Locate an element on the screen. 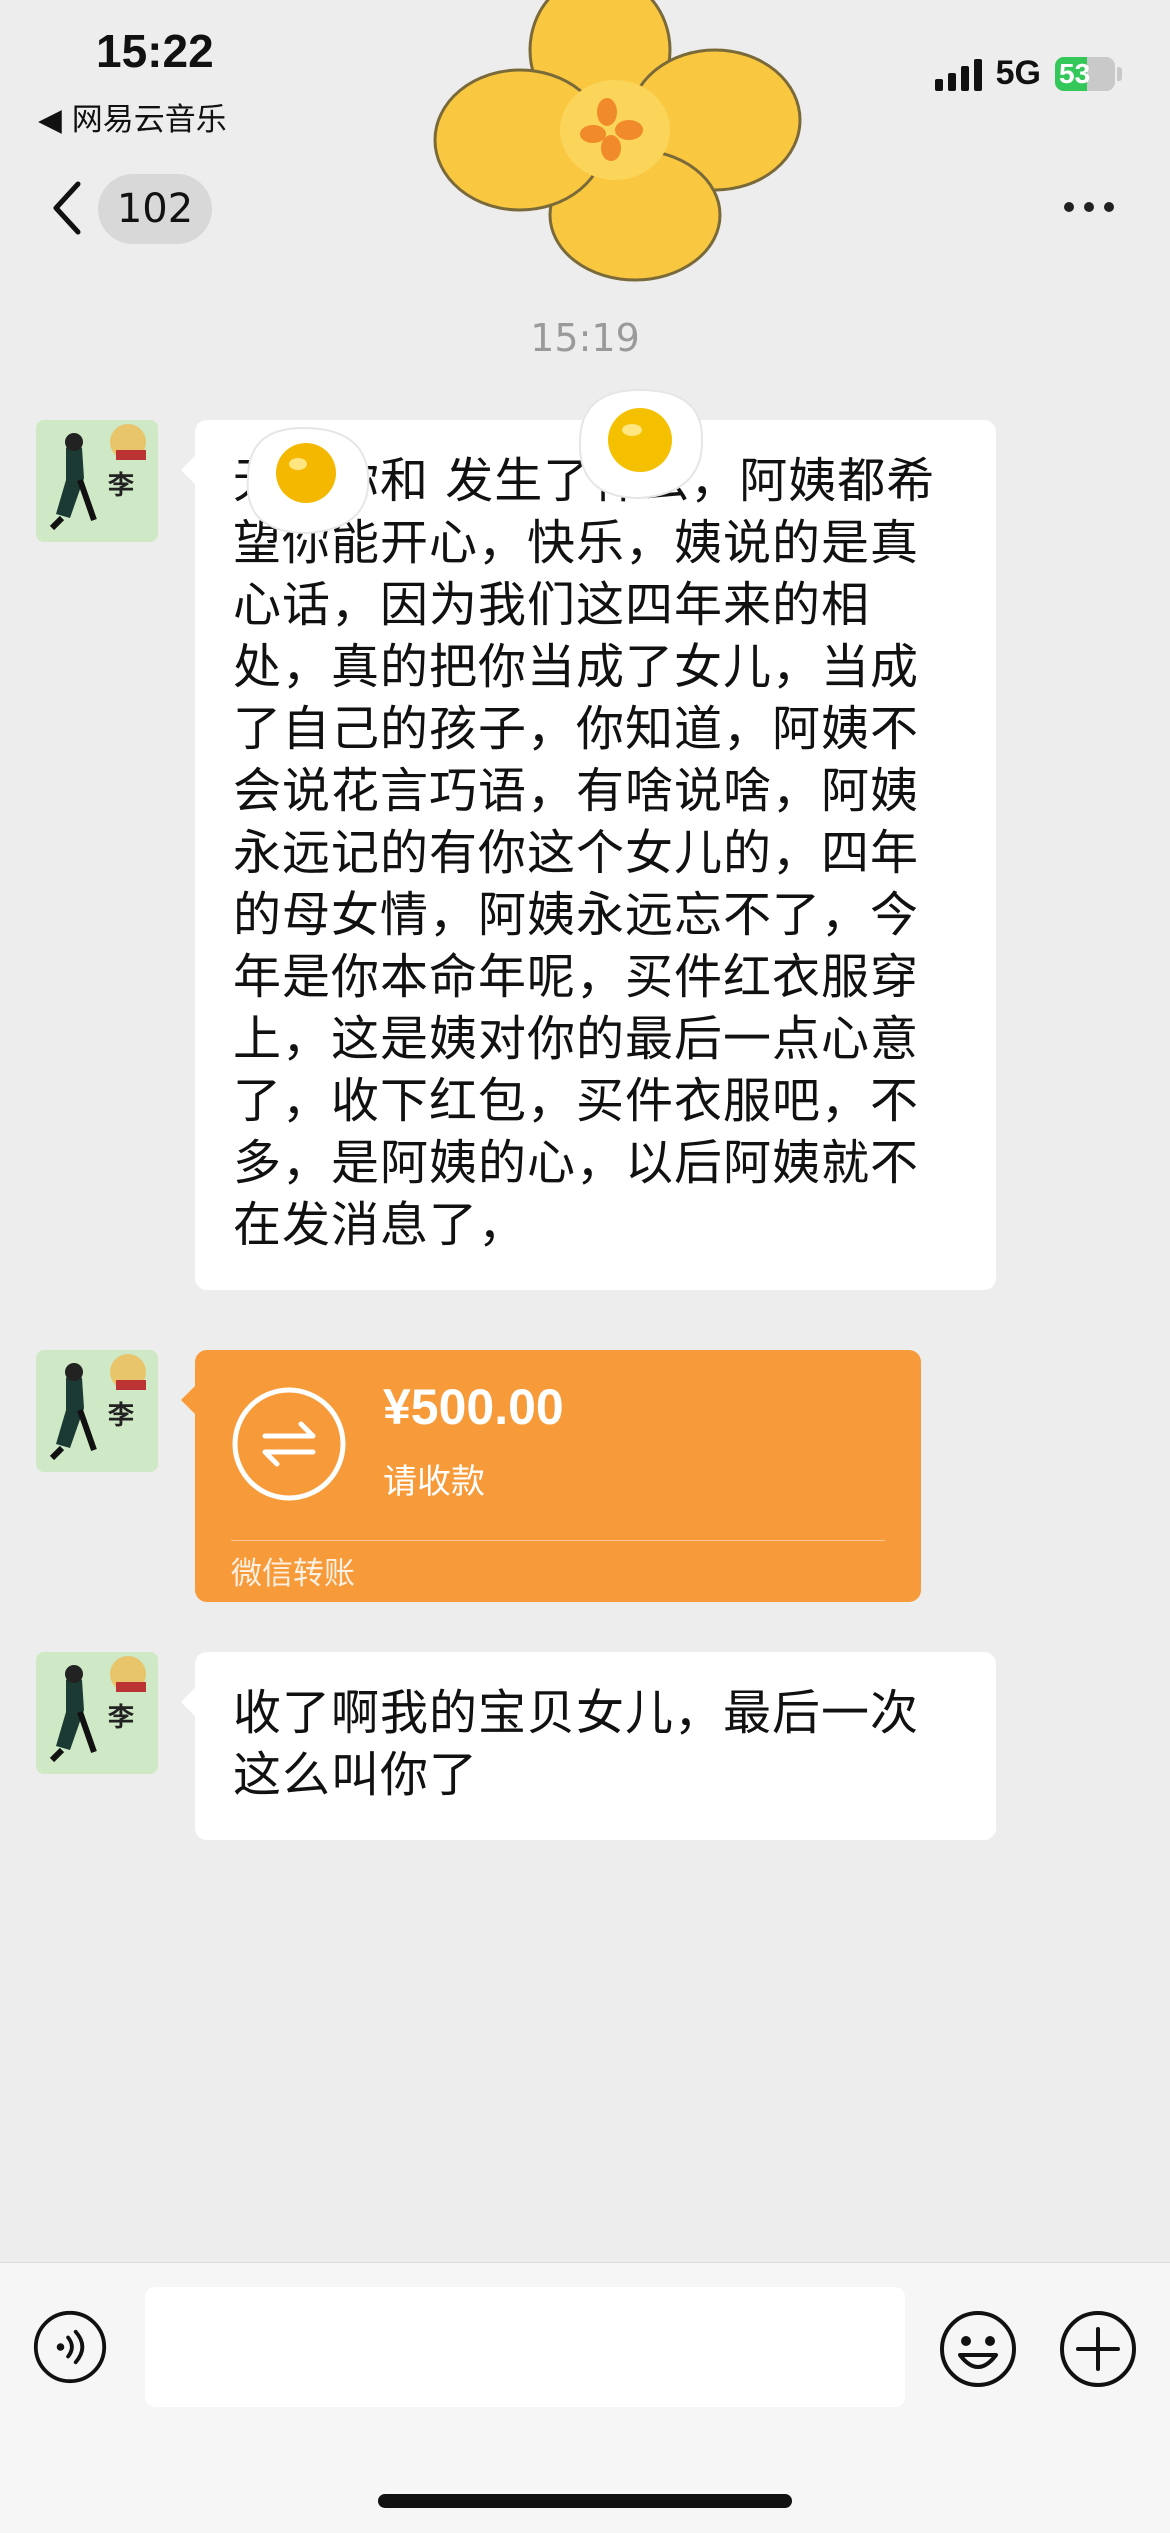 This screenshot has height=2533, width=1170. status-indicators: 5G 53 is located at coordinates (1028, 73).